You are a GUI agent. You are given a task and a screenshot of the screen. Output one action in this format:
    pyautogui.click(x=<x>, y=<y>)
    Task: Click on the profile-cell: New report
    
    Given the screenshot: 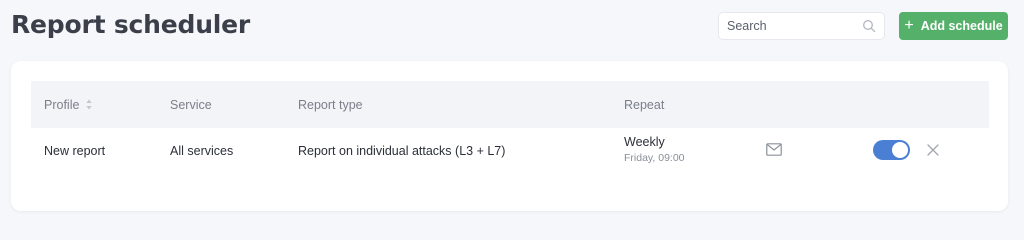 What is the action you would take?
    pyautogui.click(x=75, y=150)
    